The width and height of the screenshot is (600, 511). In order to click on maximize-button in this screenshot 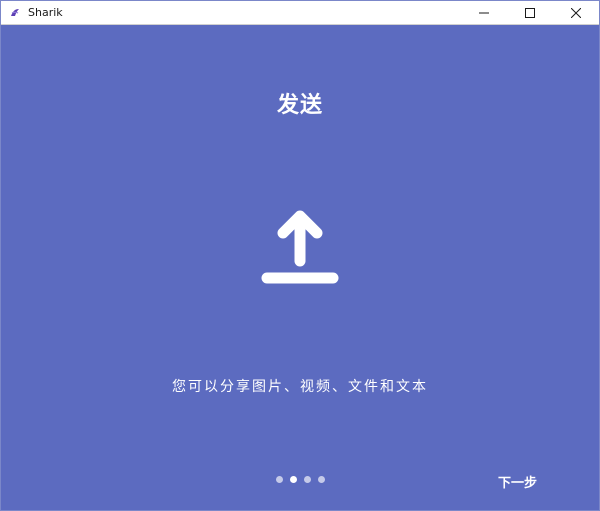, I will do `click(530, 12)`.